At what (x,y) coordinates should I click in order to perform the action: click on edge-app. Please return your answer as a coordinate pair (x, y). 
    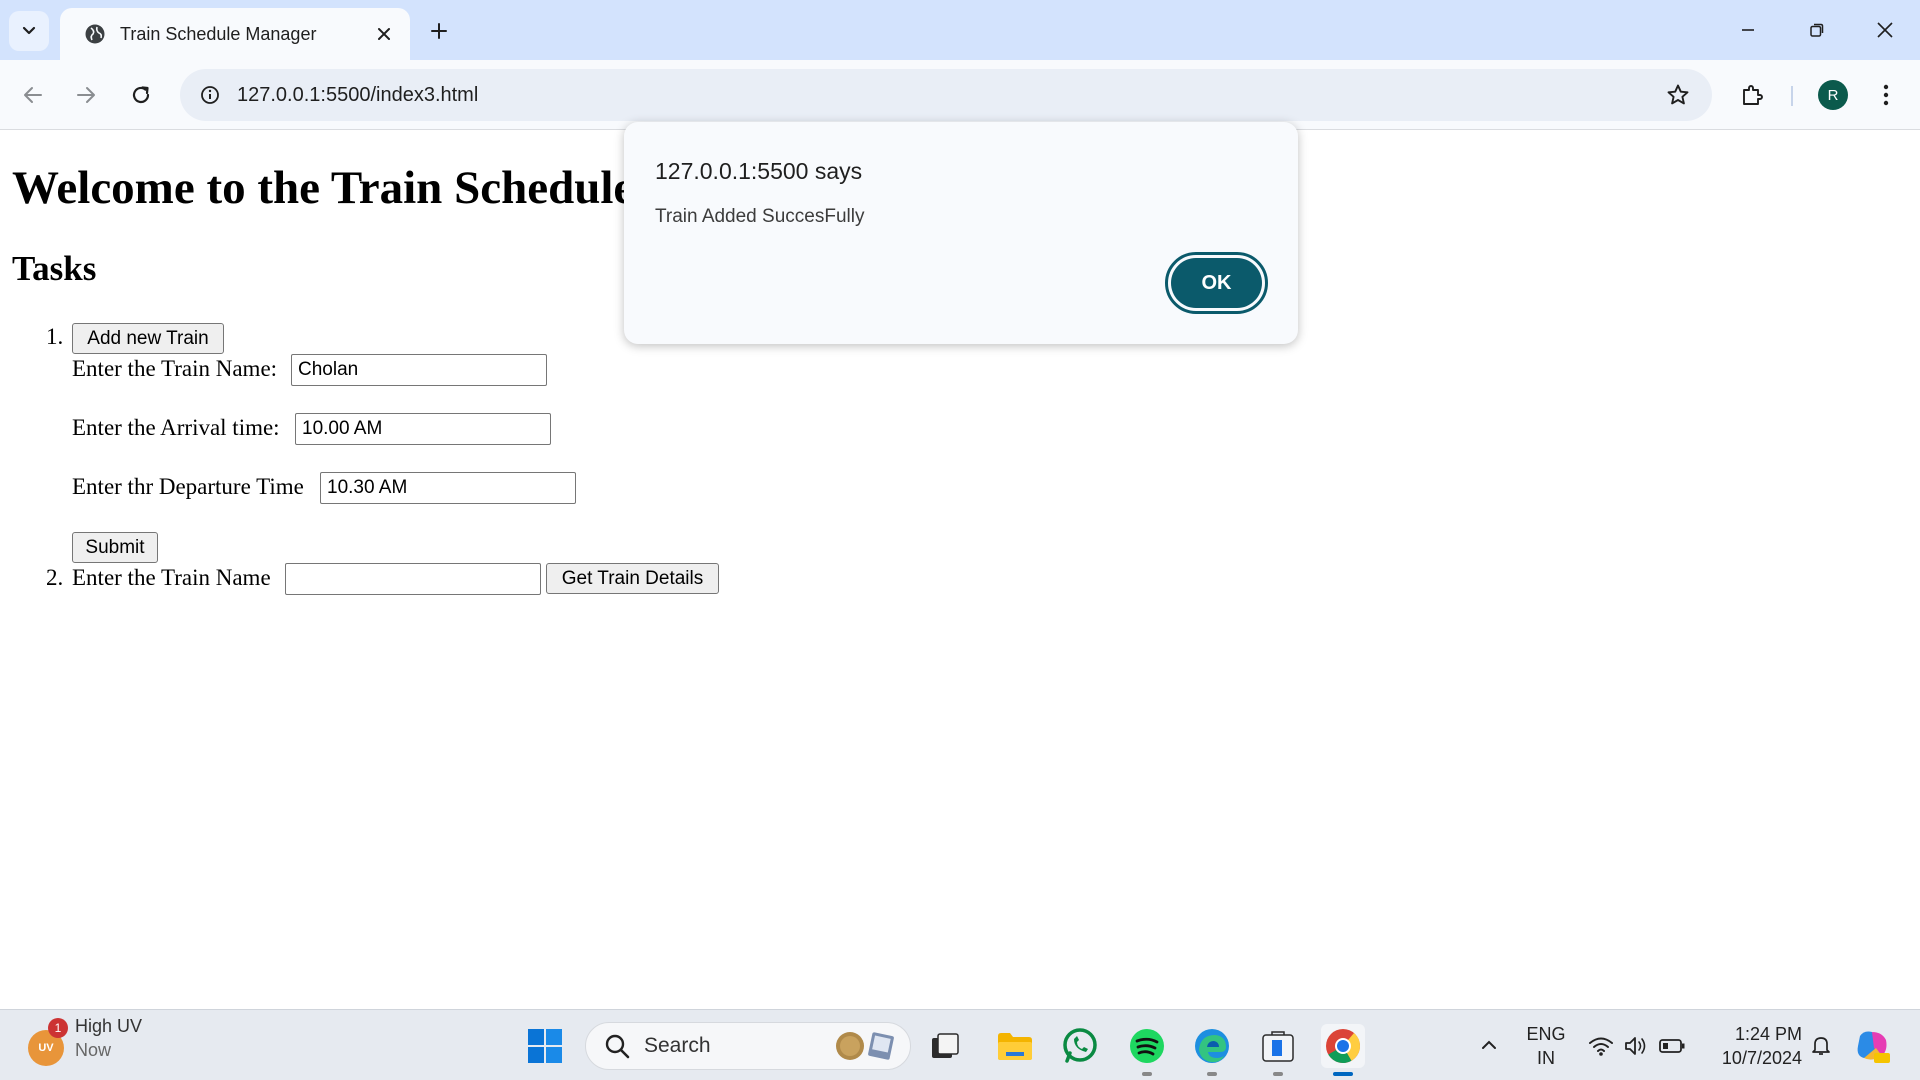
    Looking at the image, I should click on (1212, 1050).